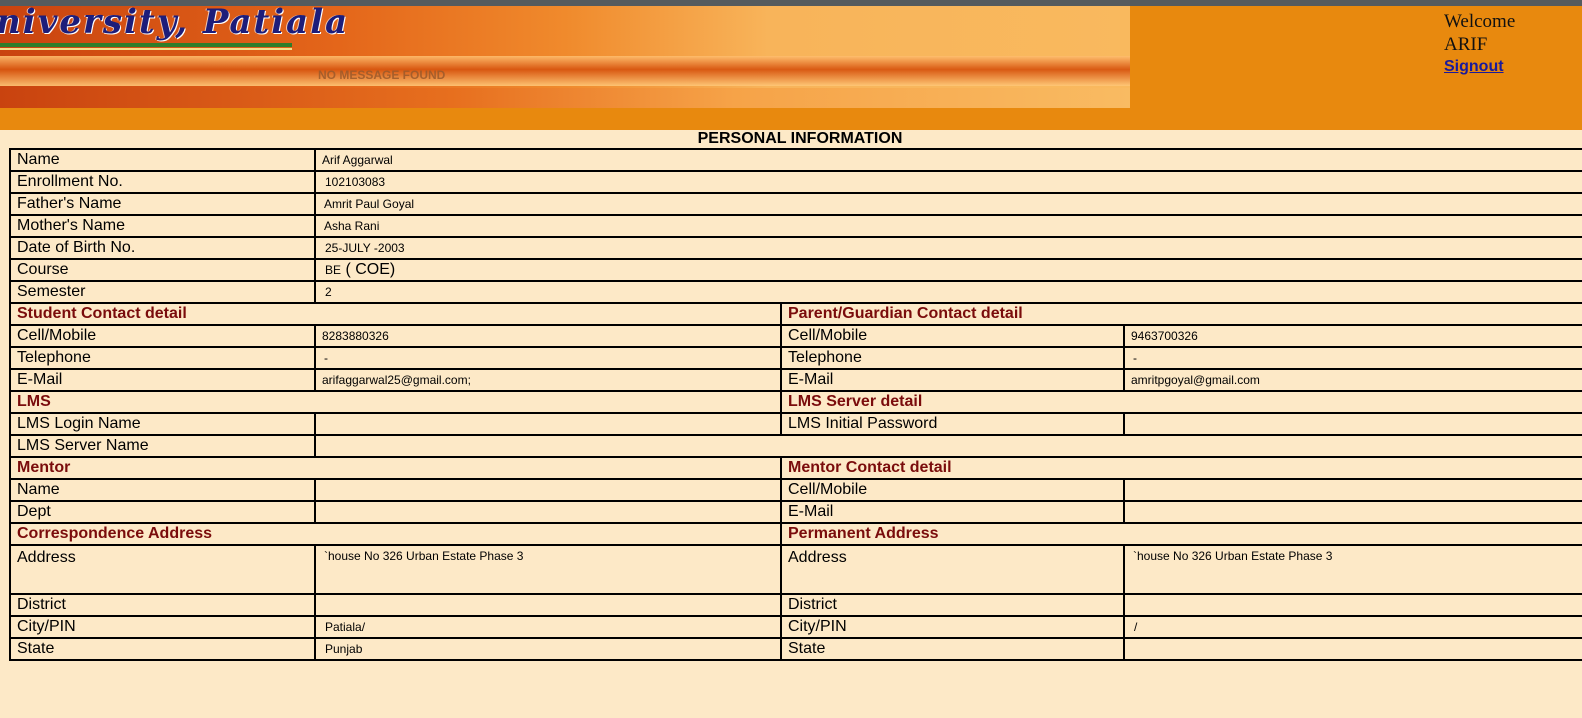 This screenshot has height=718, width=1582. I want to click on perm-address-label: Address, so click(952, 569).